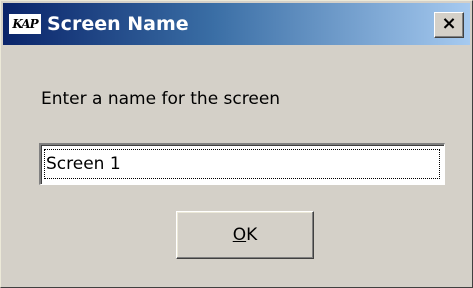  I want to click on window-title: Screen Name, so click(118, 24).